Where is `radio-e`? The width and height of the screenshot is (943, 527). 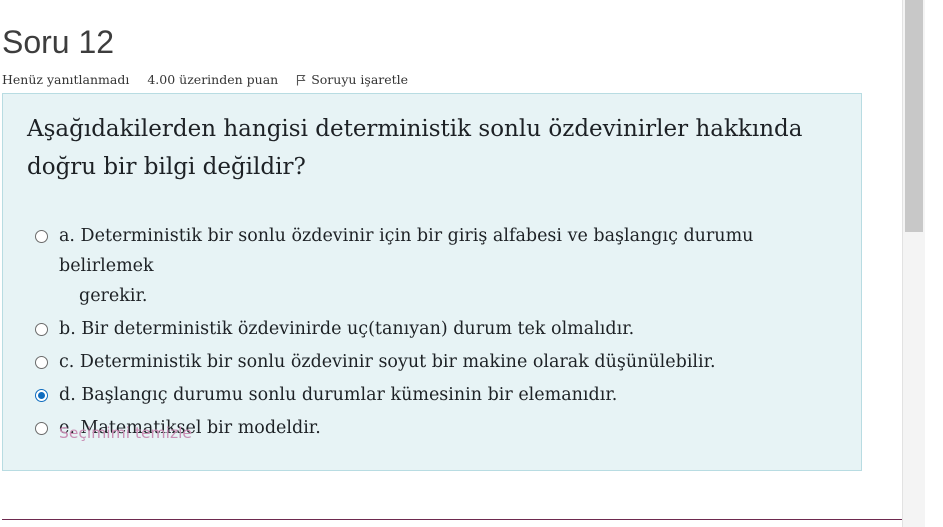 radio-e is located at coordinates (41, 428).